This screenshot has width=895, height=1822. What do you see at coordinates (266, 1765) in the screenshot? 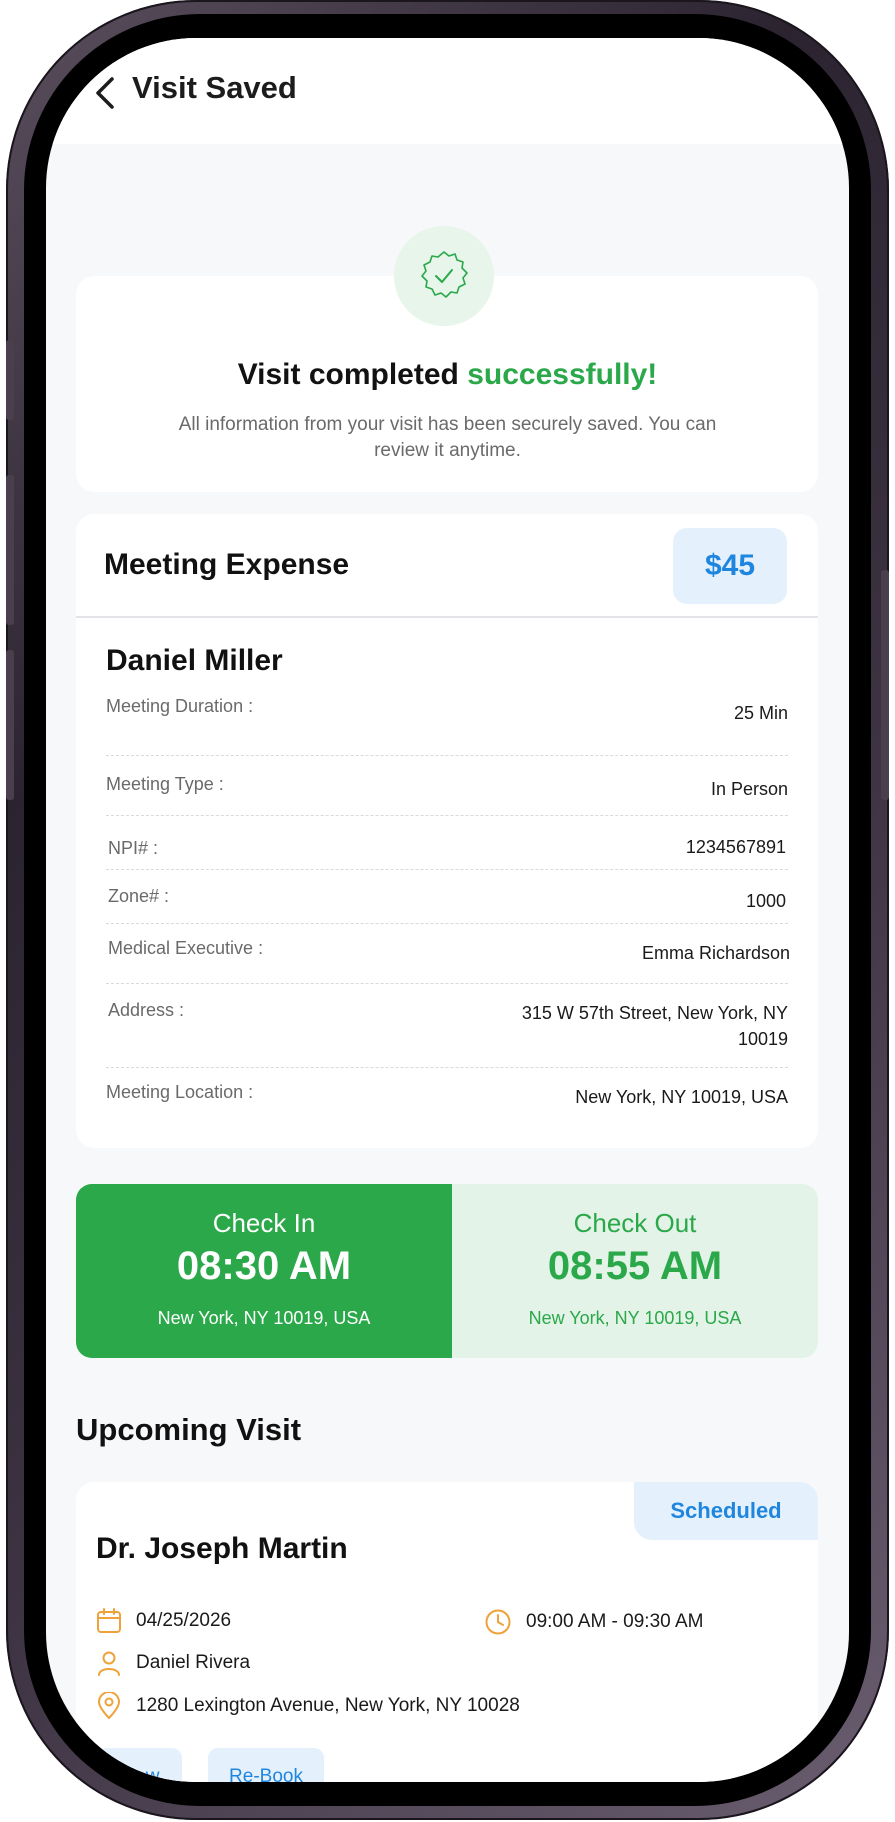
I see `rebook-button: Re-Book` at bounding box center [266, 1765].